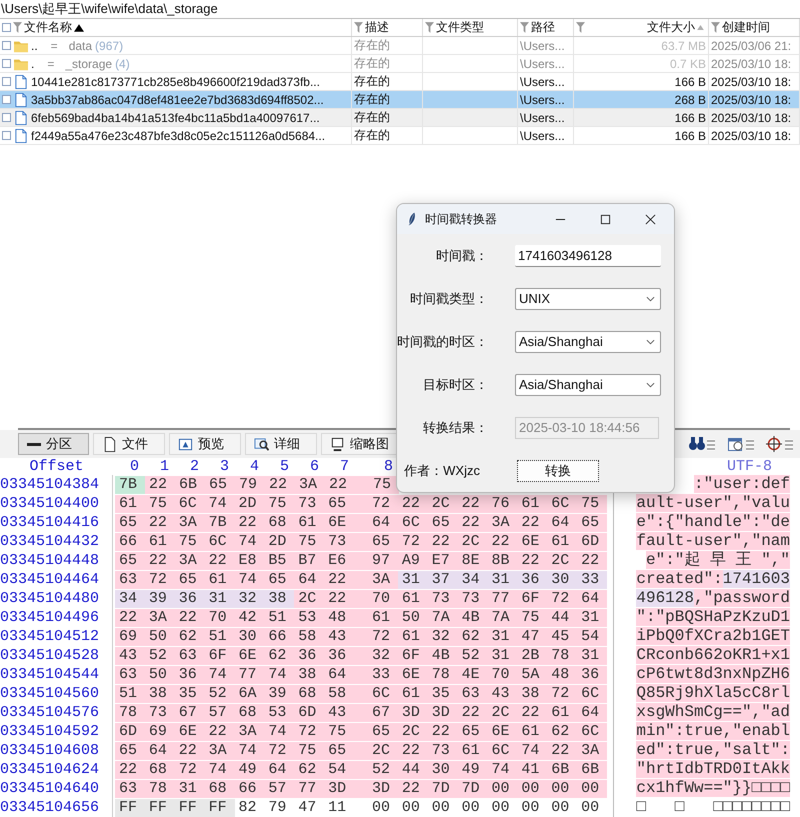  Describe the element at coordinates (690, 117) in the screenshot. I see `size-cell: 166 B` at that location.